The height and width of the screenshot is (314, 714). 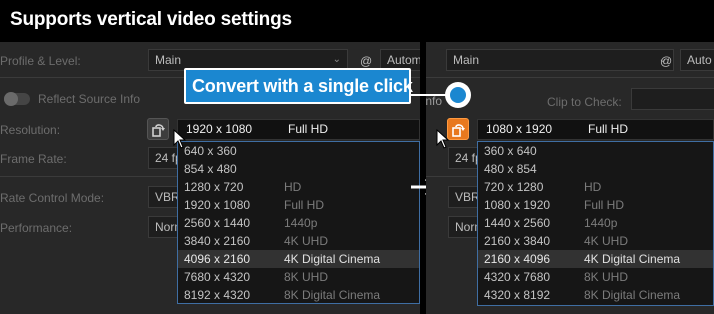 What do you see at coordinates (219, 129) in the screenshot?
I see `resolution-value: 1920 x 1080` at bounding box center [219, 129].